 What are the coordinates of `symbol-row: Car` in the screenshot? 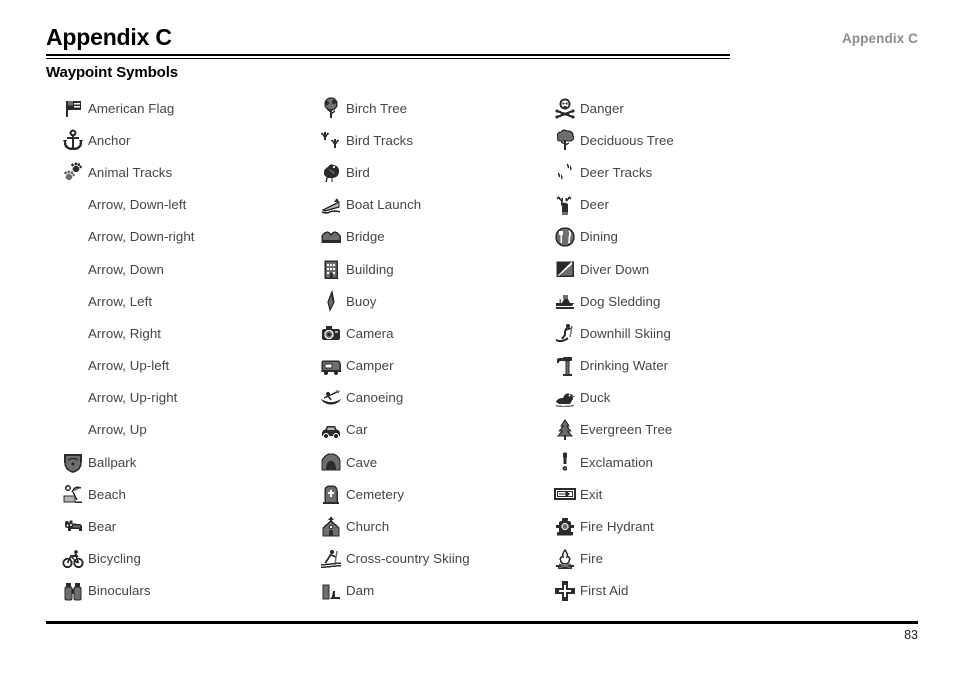 It's located at (395, 430).